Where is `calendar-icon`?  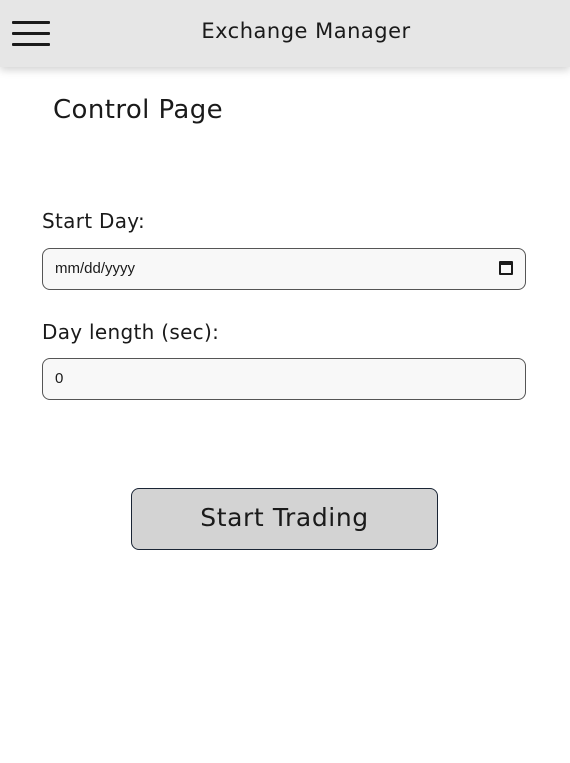
calendar-icon is located at coordinates (506, 268).